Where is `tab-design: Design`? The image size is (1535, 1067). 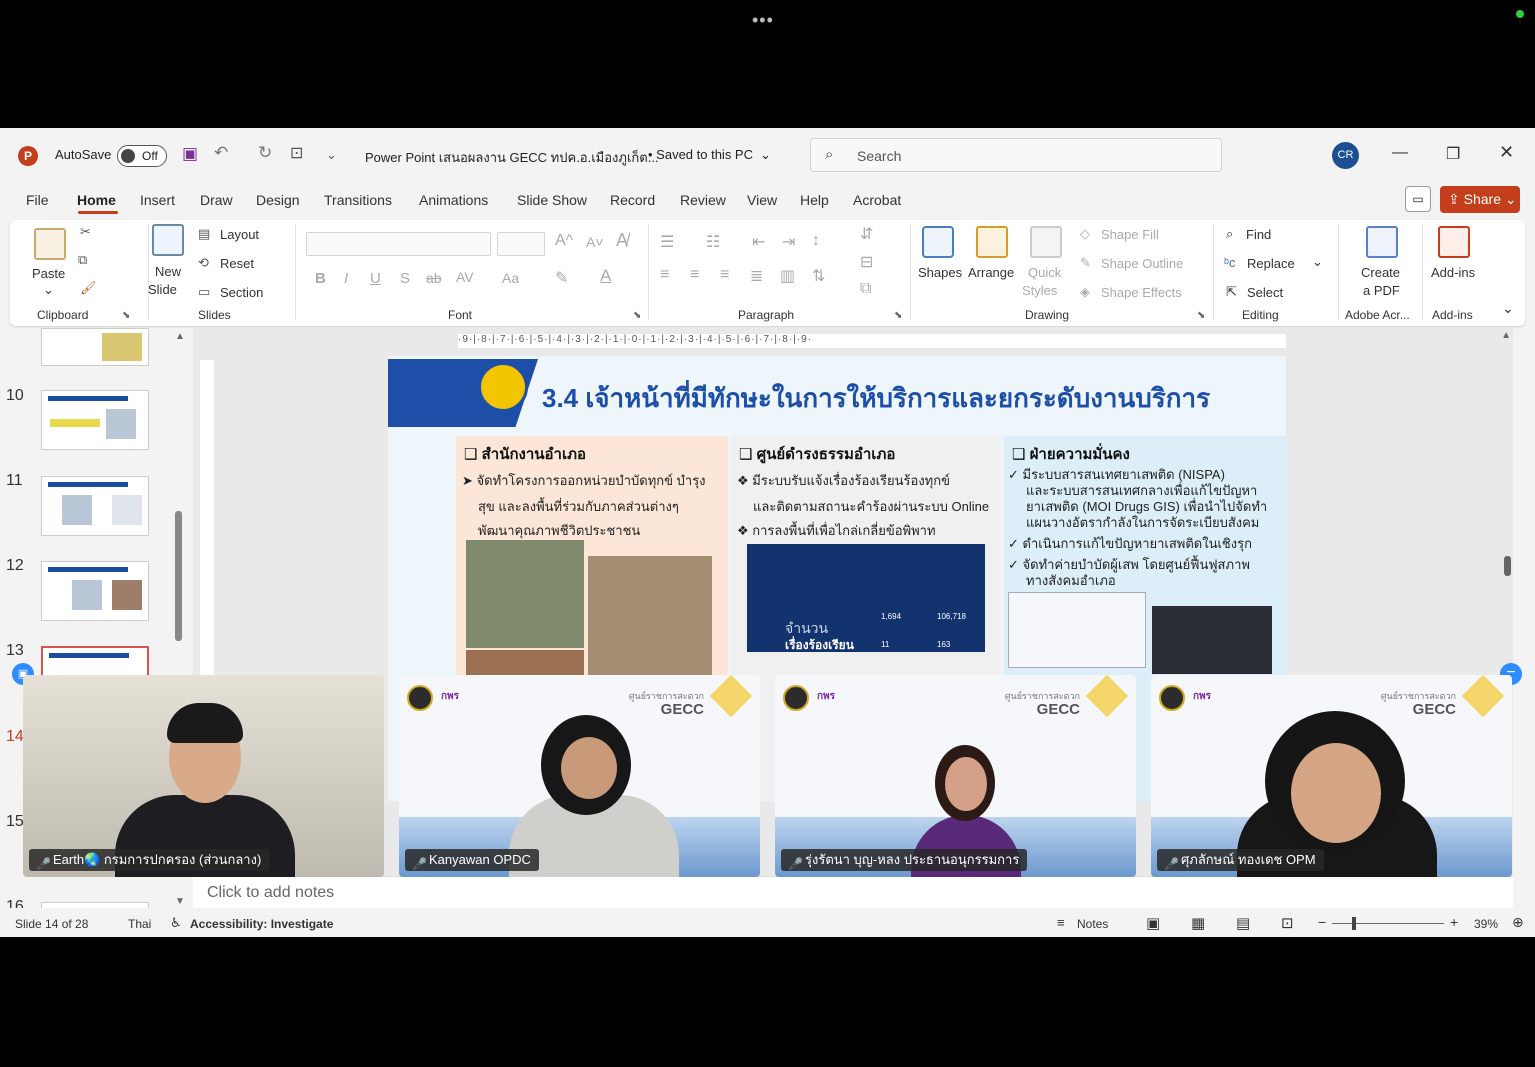 tab-design: Design is located at coordinates (278, 200).